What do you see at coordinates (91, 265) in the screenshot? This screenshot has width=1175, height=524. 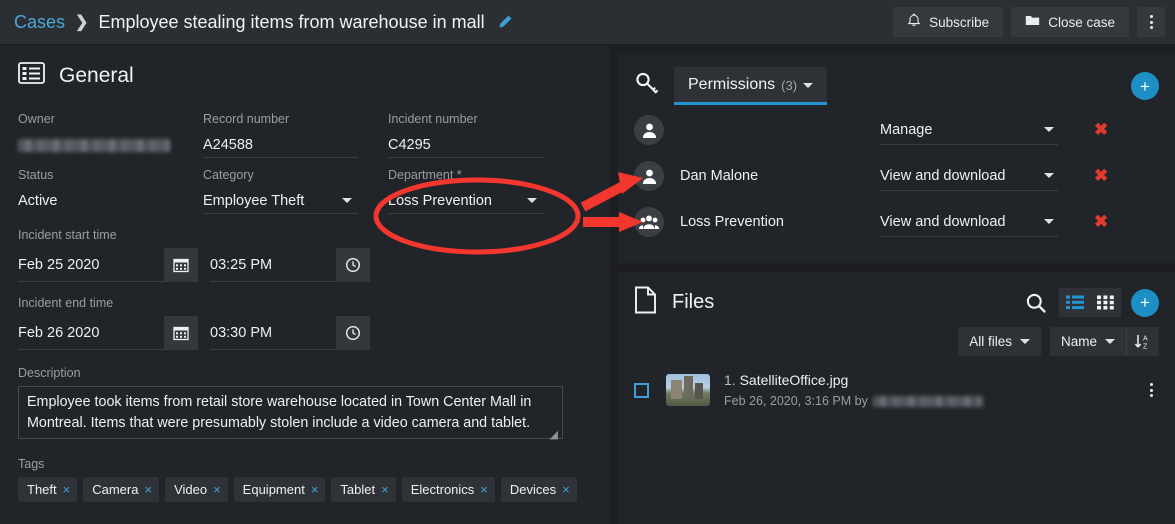 I see `incident-start-date-input: Feb 25 2020` at bounding box center [91, 265].